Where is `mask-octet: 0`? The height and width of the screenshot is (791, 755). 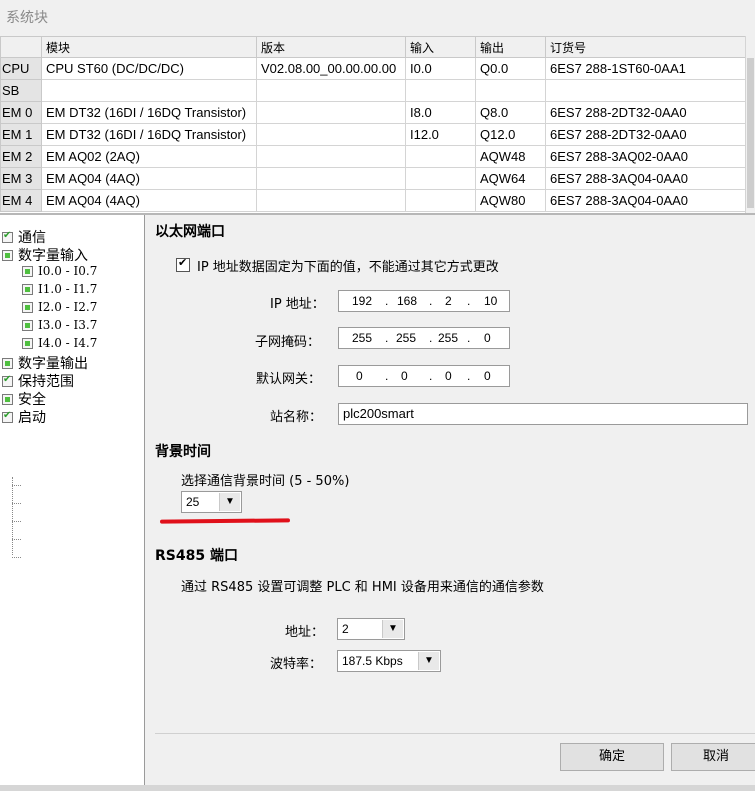
mask-octet: 0 is located at coordinates (487, 338).